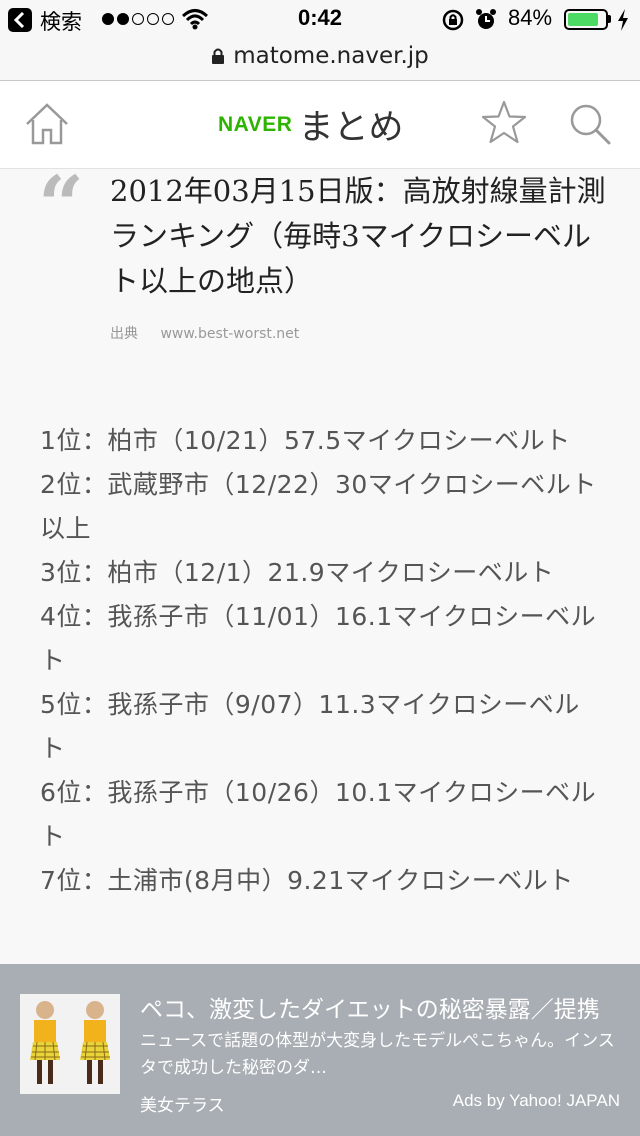 The image size is (640, 1136). I want to click on battery-percent: 84%, so click(530, 17).